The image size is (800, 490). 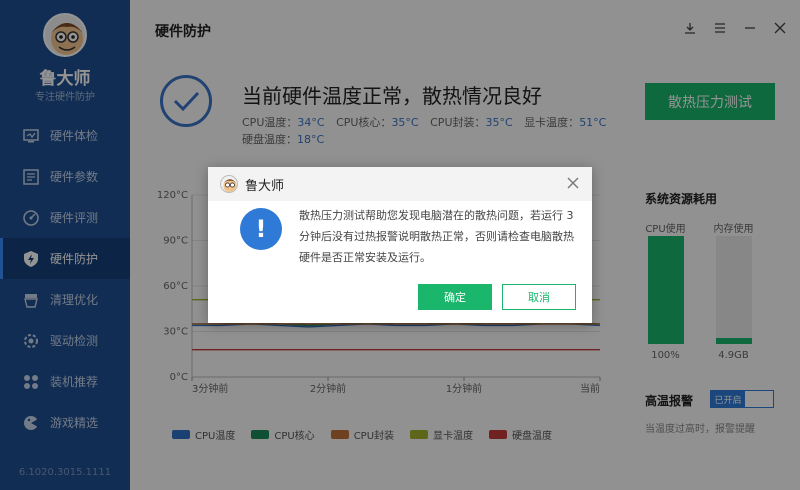 What do you see at coordinates (400, 184) in the screenshot?
I see `dialog-header: 鲁大师` at bounding box center [400, 184].